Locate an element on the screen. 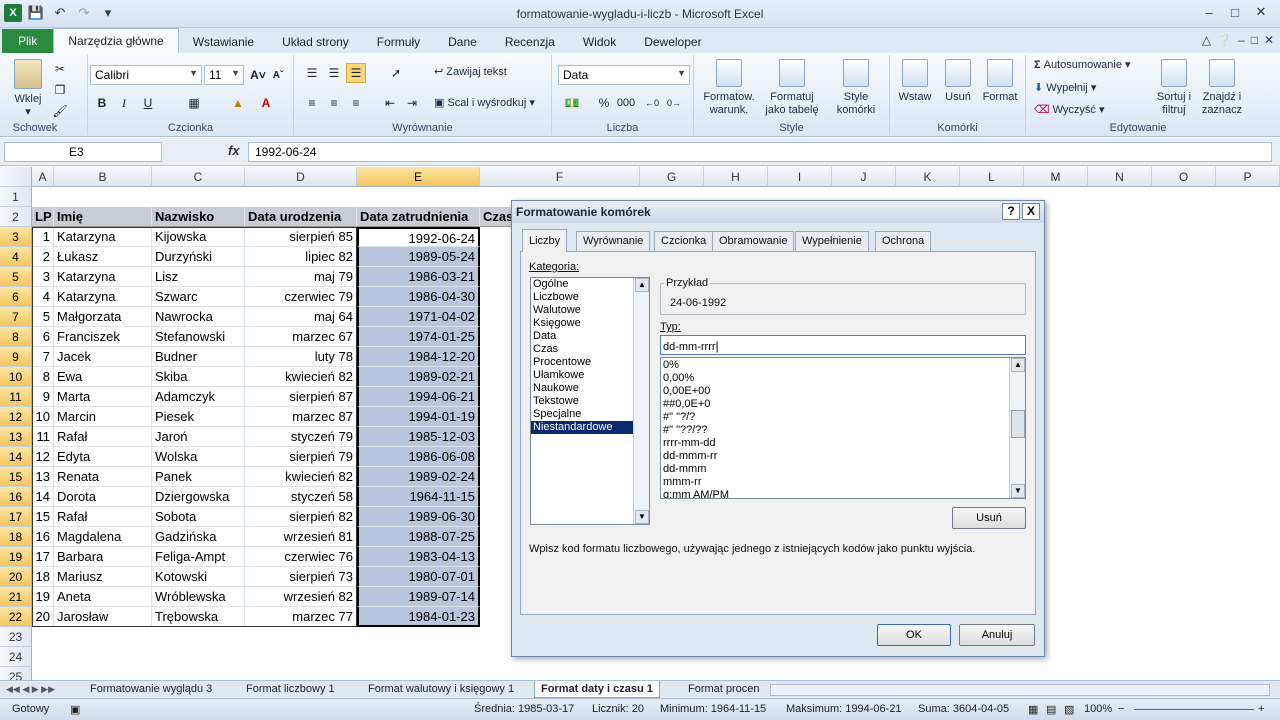  column-header-l: L is located at coordinates (992, 177).